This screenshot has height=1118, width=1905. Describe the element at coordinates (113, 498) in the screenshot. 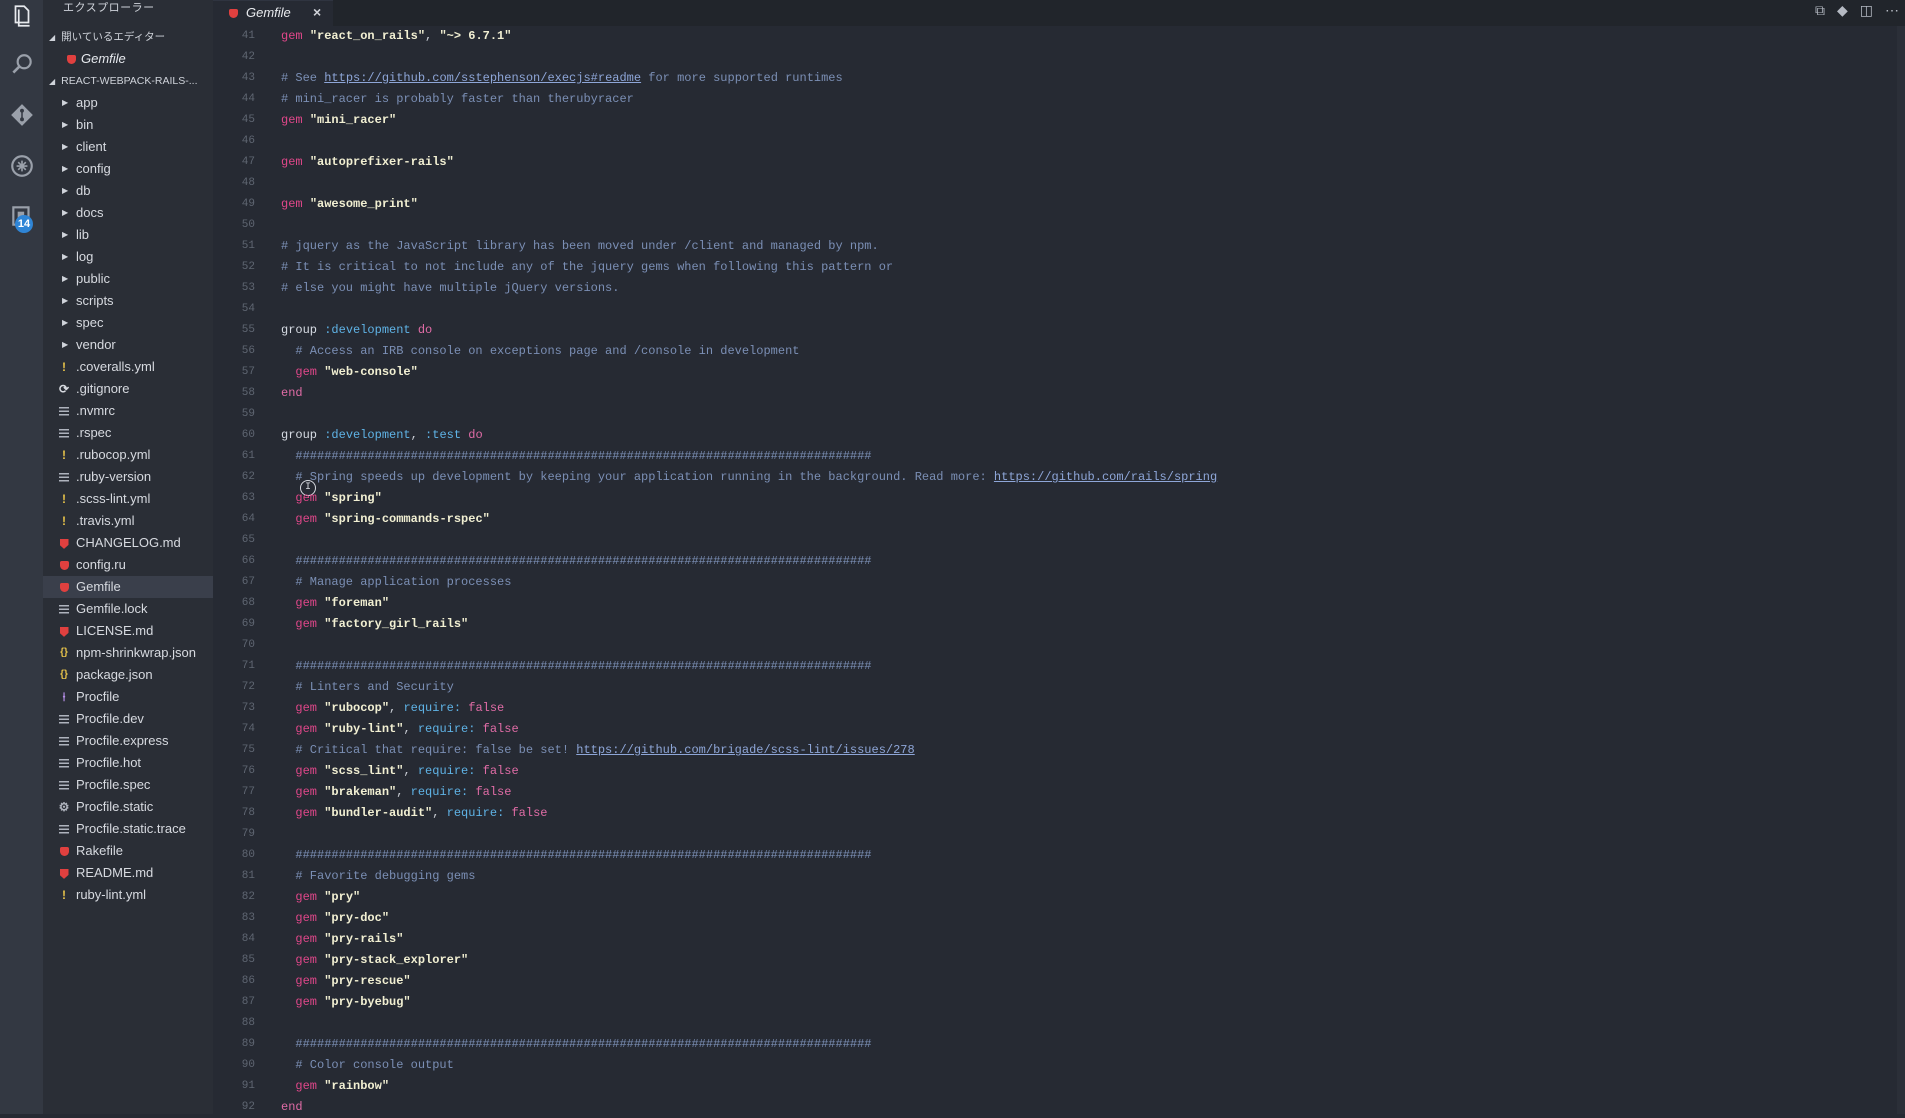

I see `file-label: .scss-lint.yml` at that location.